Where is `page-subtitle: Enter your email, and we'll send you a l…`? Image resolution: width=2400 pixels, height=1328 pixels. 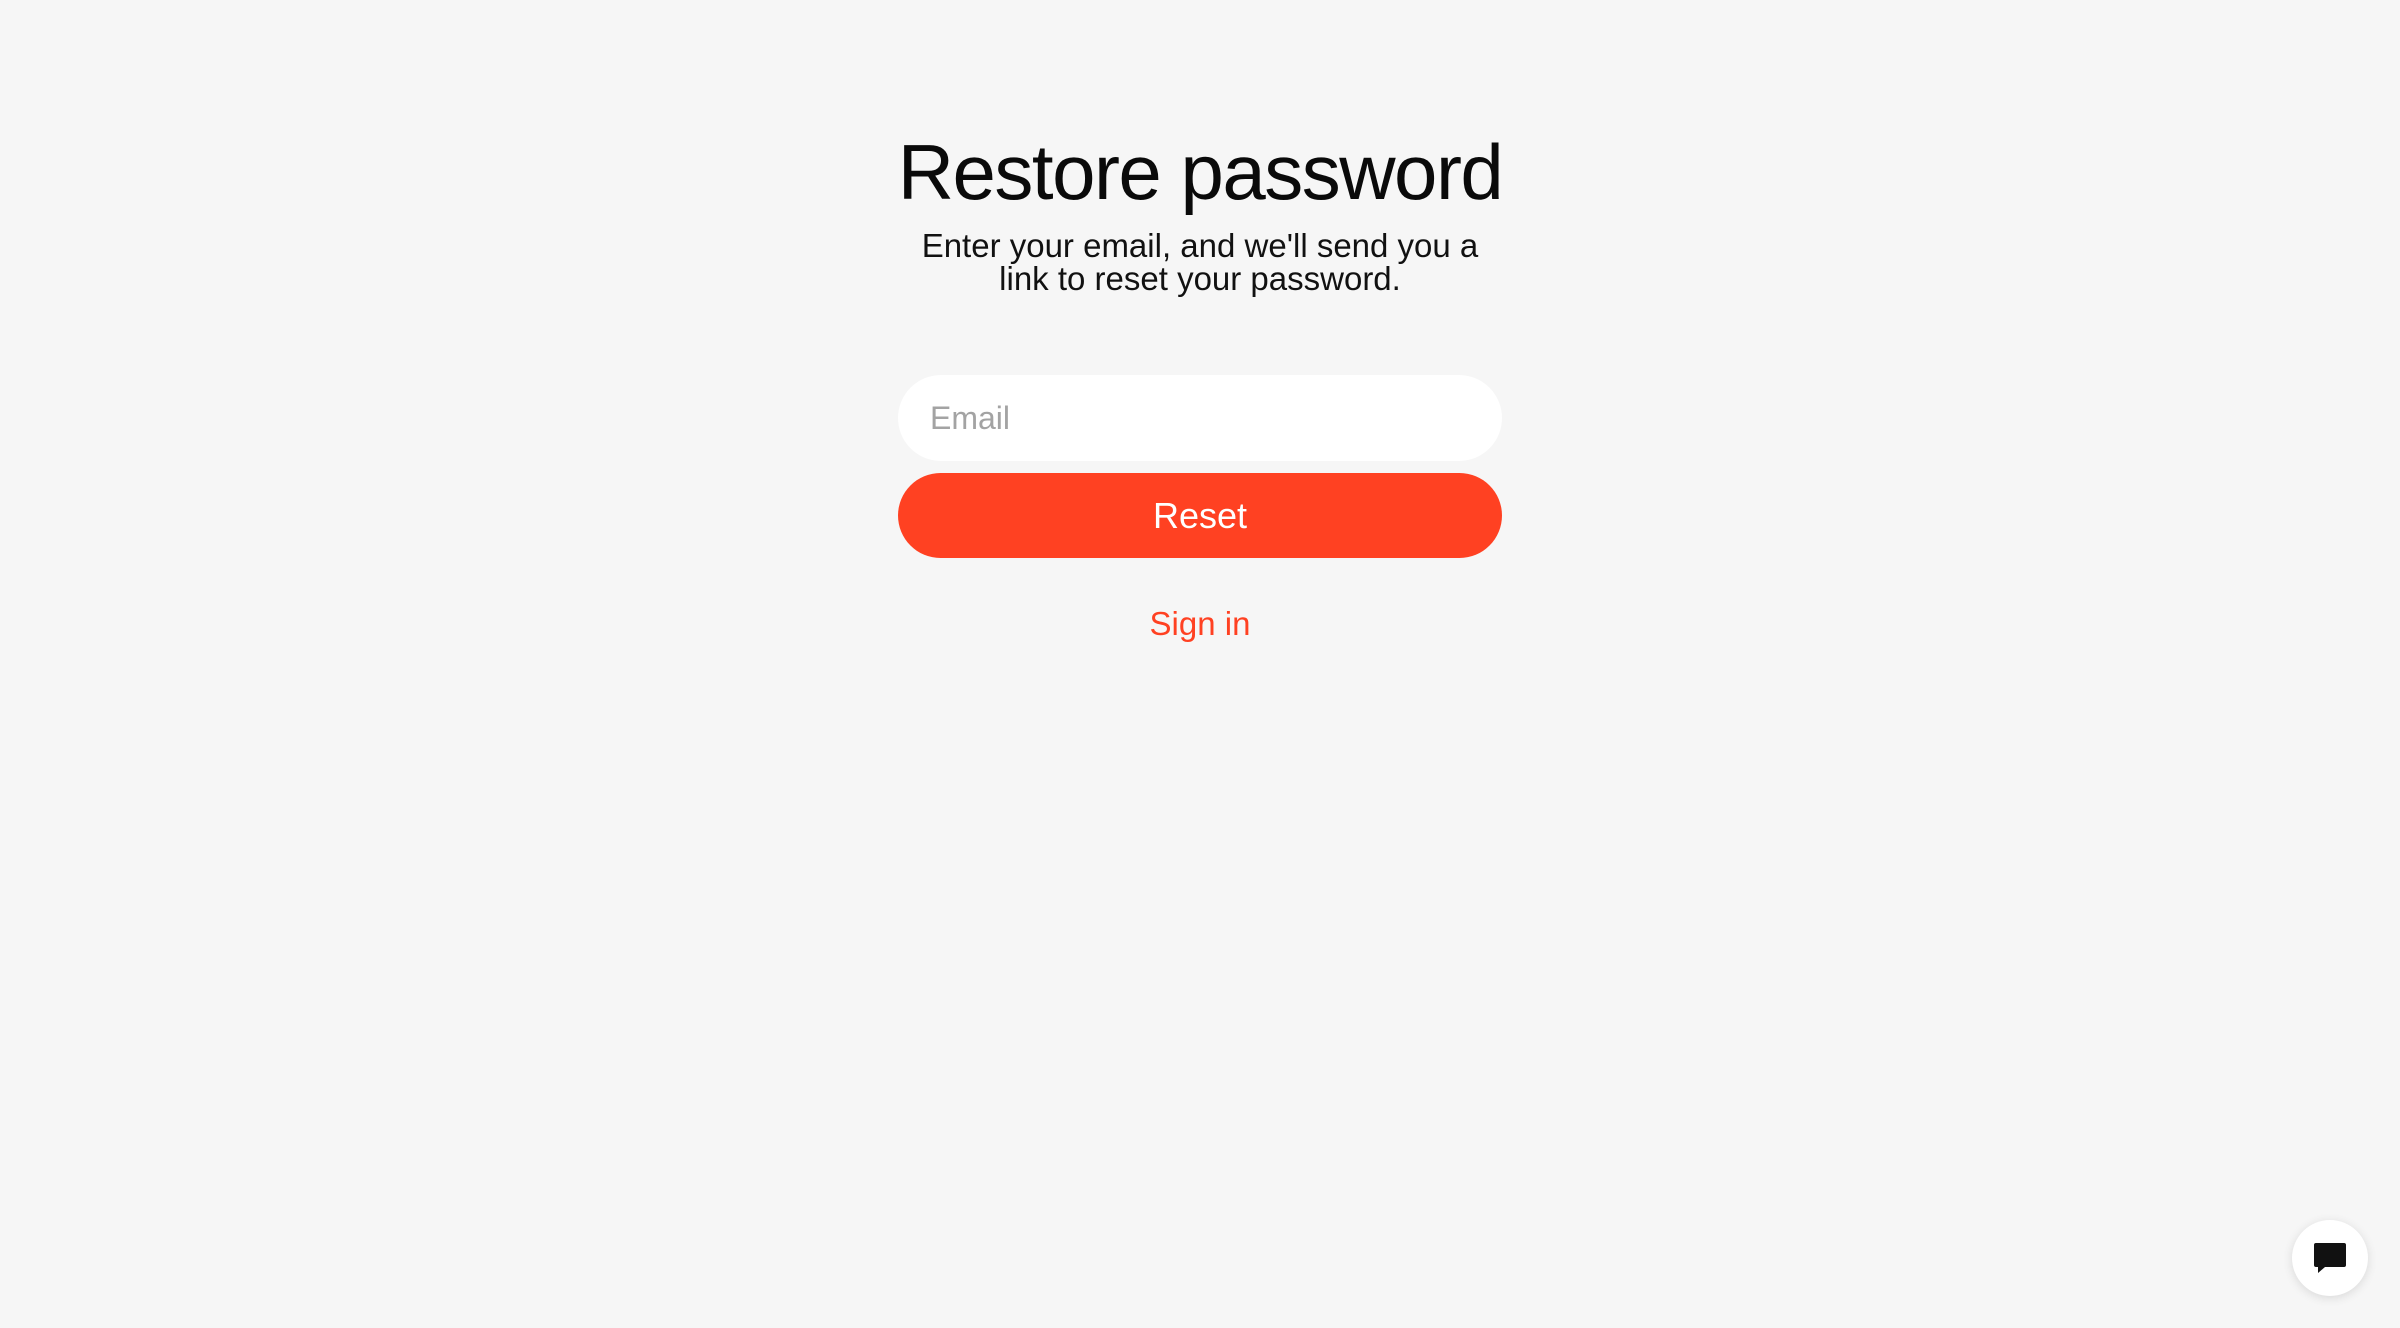
page-subtitle: Enter your email, and we'll send you a l… is located at coordinates (1200, 262).